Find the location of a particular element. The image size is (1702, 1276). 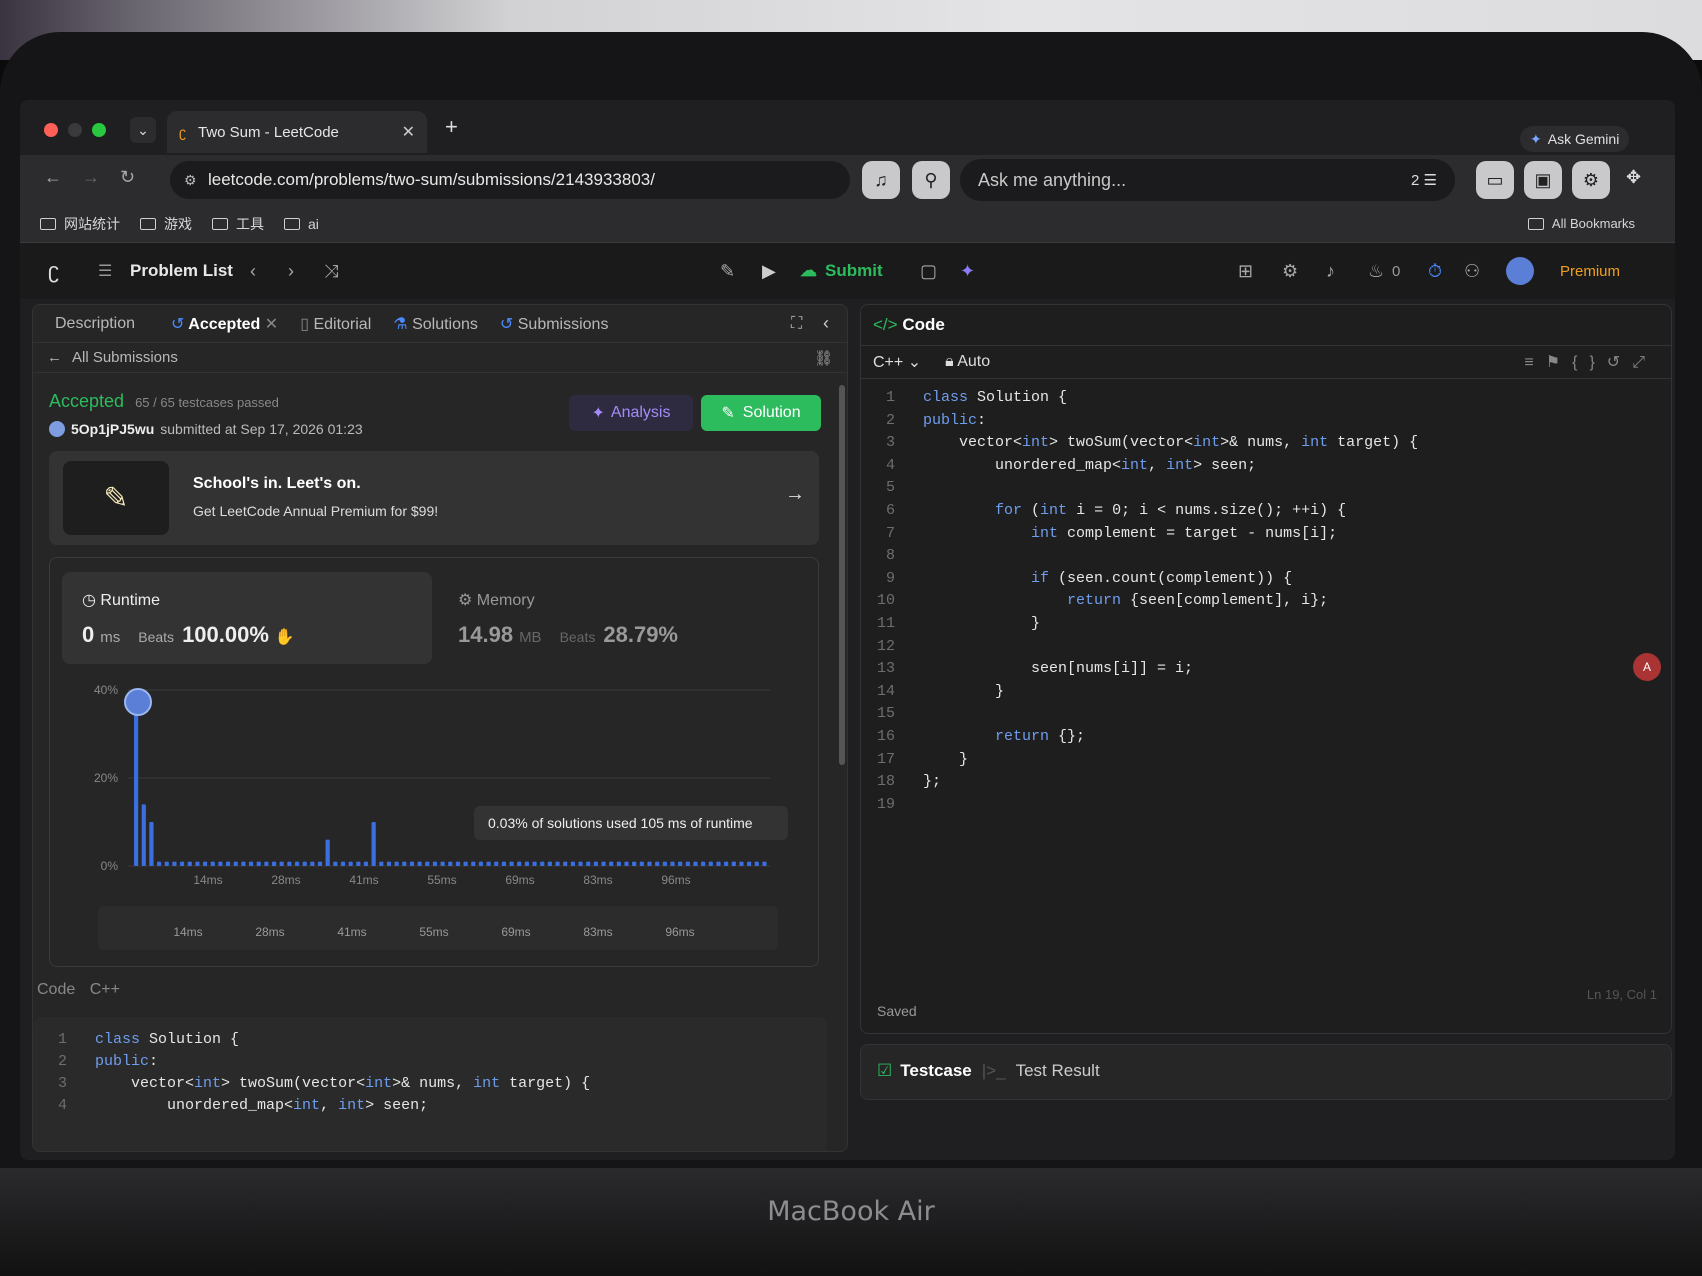

new-tab-icon: + is located at coordinates (451, 127).